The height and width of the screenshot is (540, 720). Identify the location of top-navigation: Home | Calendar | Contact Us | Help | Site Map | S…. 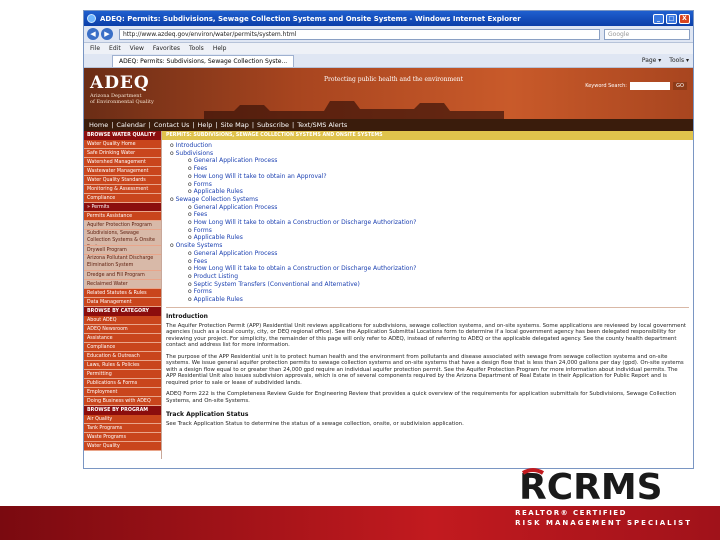
(388, 125).